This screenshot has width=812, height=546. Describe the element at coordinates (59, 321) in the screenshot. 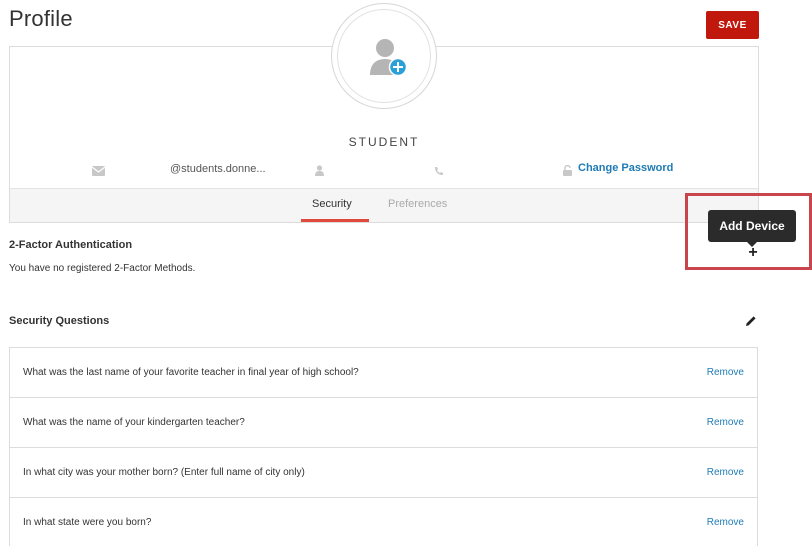

I see `security-questions-title: Security Questions` at that location.